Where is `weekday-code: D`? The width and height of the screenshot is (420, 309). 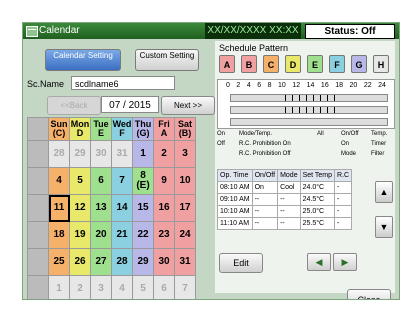
weekday-code: D is located at coordinates (80, 133).